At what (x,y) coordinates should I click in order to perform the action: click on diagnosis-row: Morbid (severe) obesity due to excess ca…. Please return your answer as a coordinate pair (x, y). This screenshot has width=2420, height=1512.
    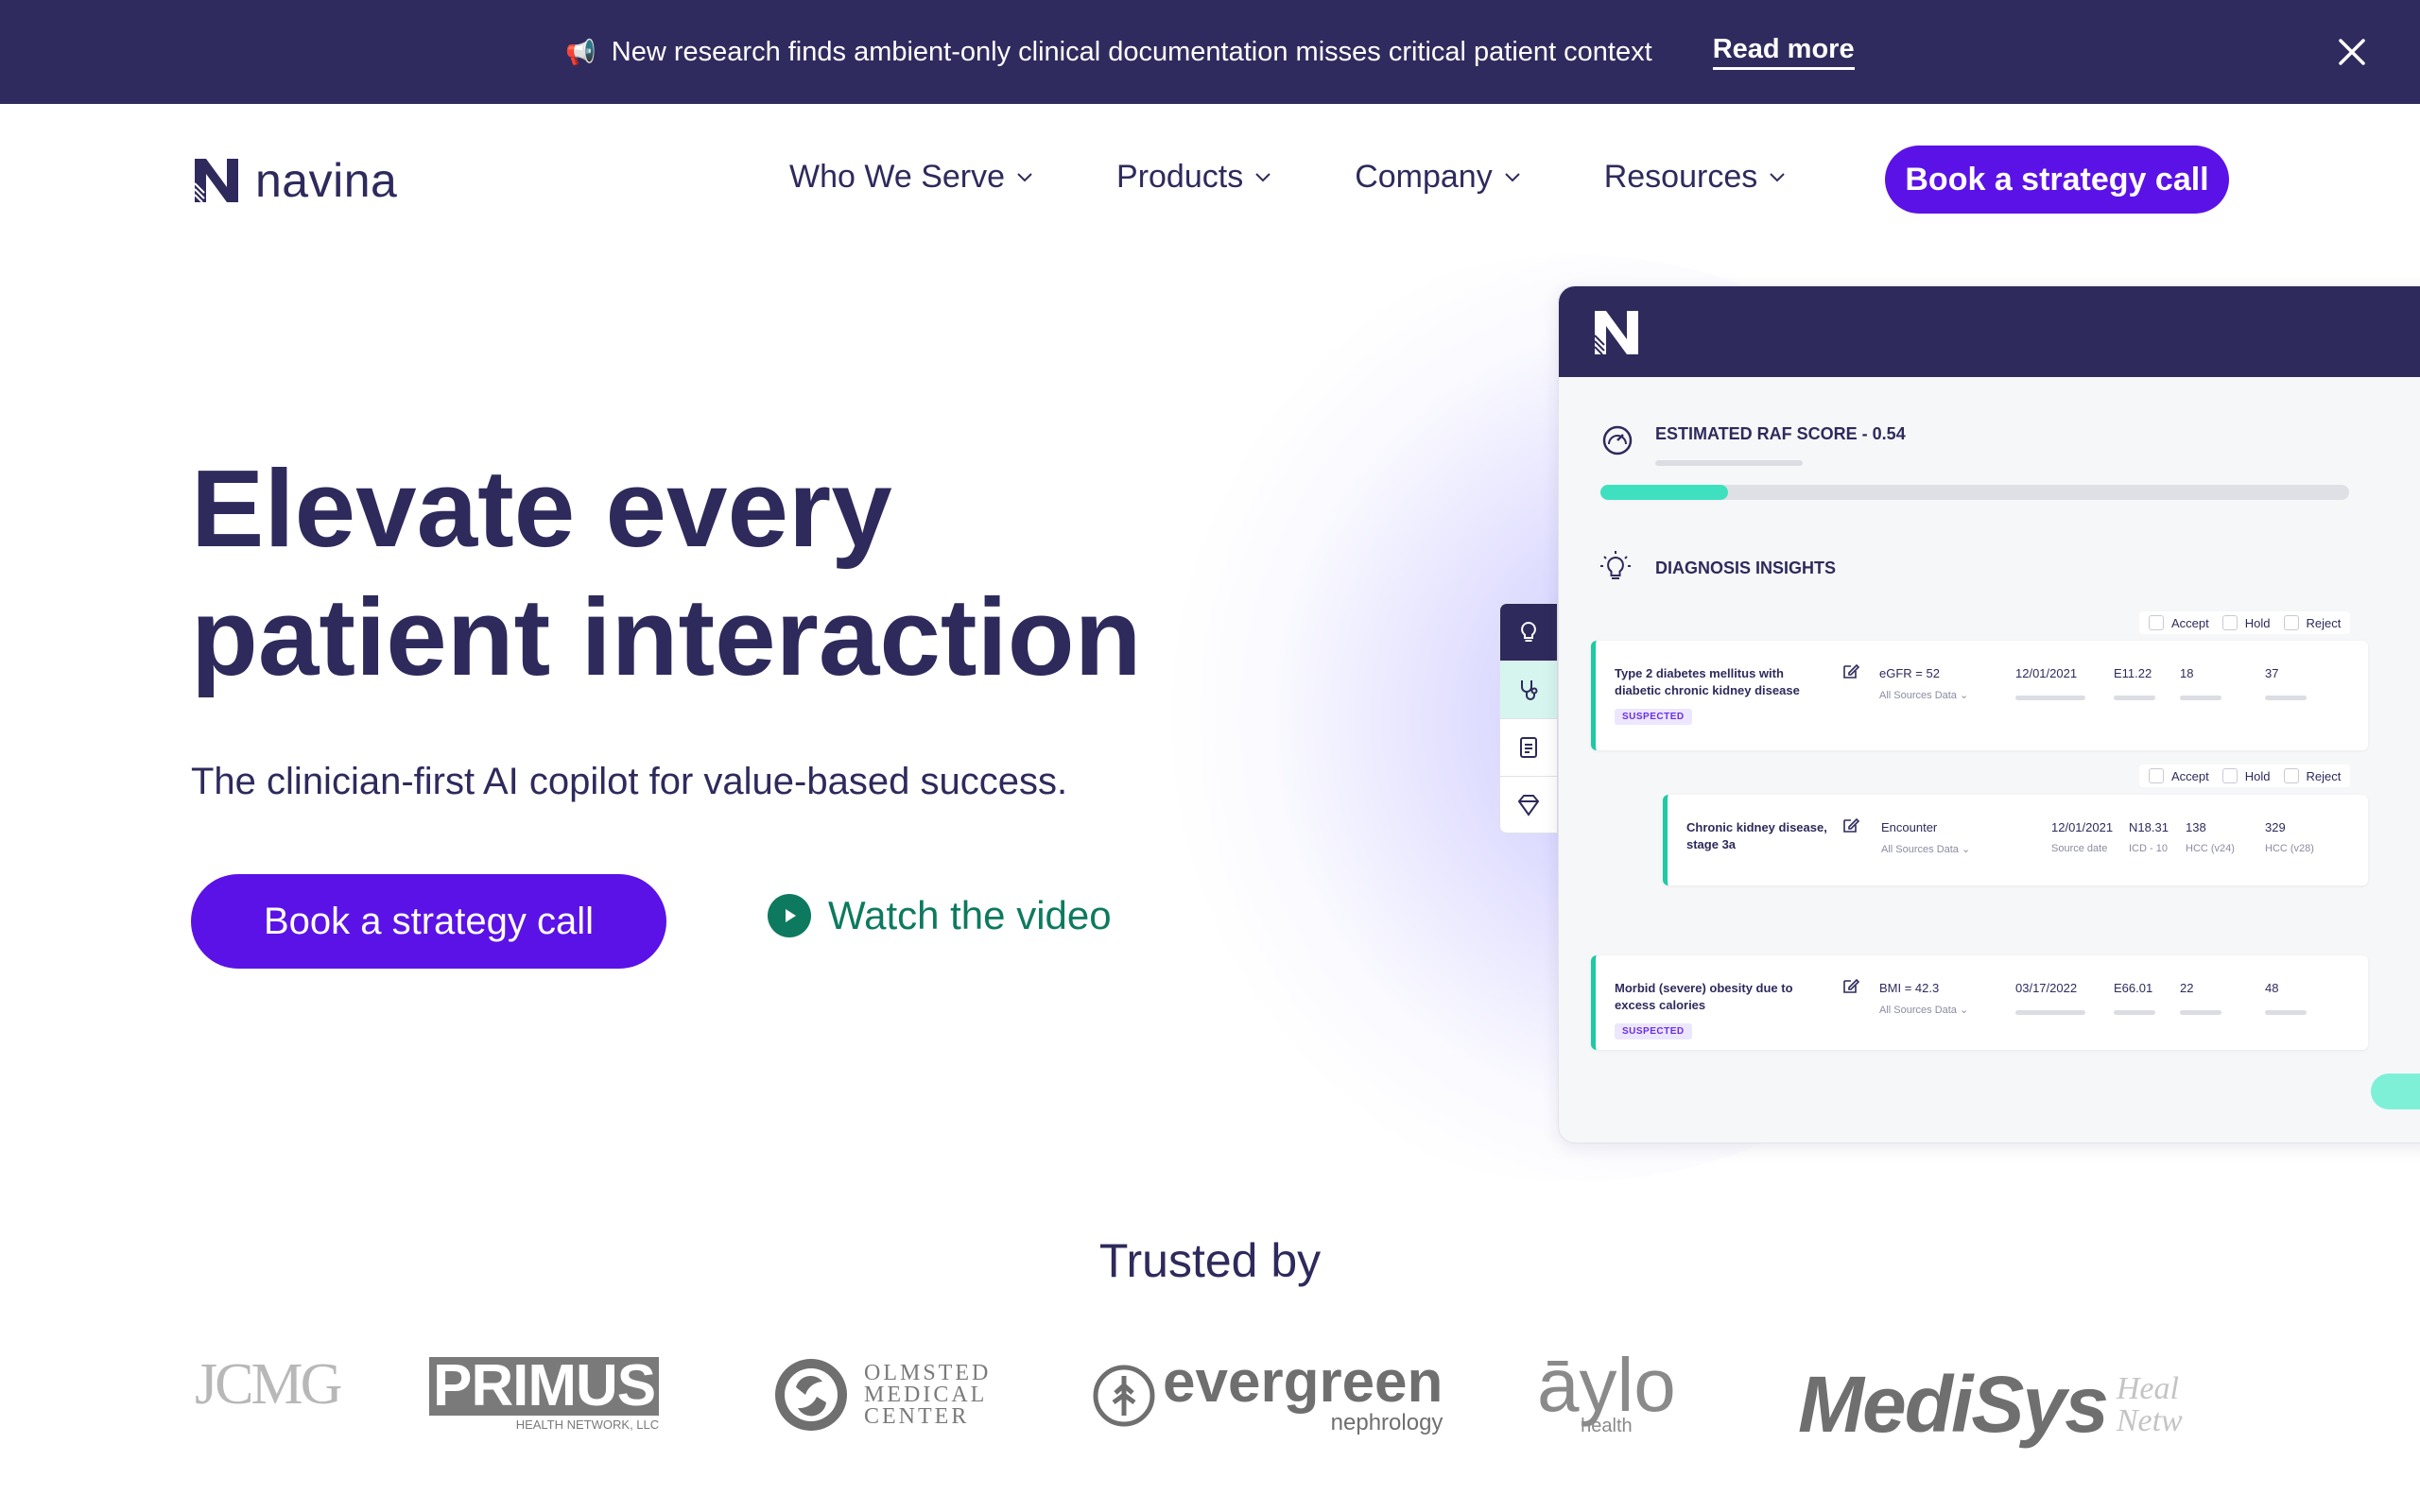
    Looking at the image, I should click on (1979, 1002).